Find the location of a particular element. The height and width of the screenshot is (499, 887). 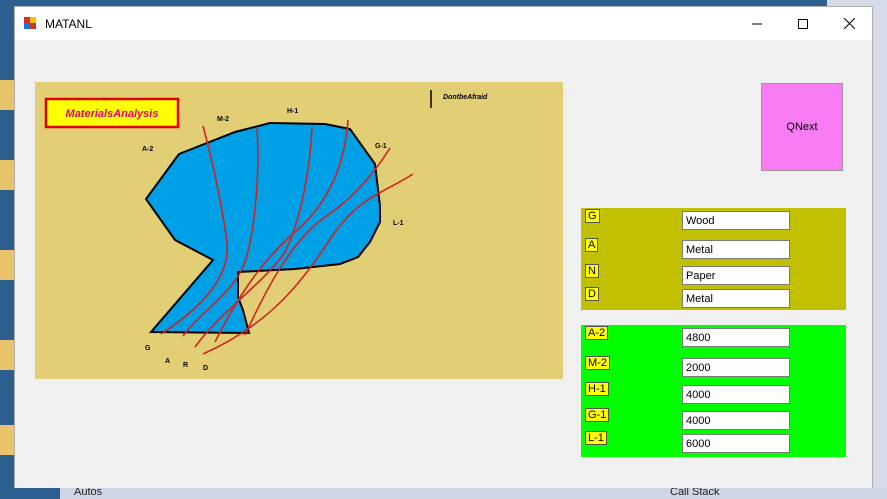

close-icon is located at coordinates (849, 23).